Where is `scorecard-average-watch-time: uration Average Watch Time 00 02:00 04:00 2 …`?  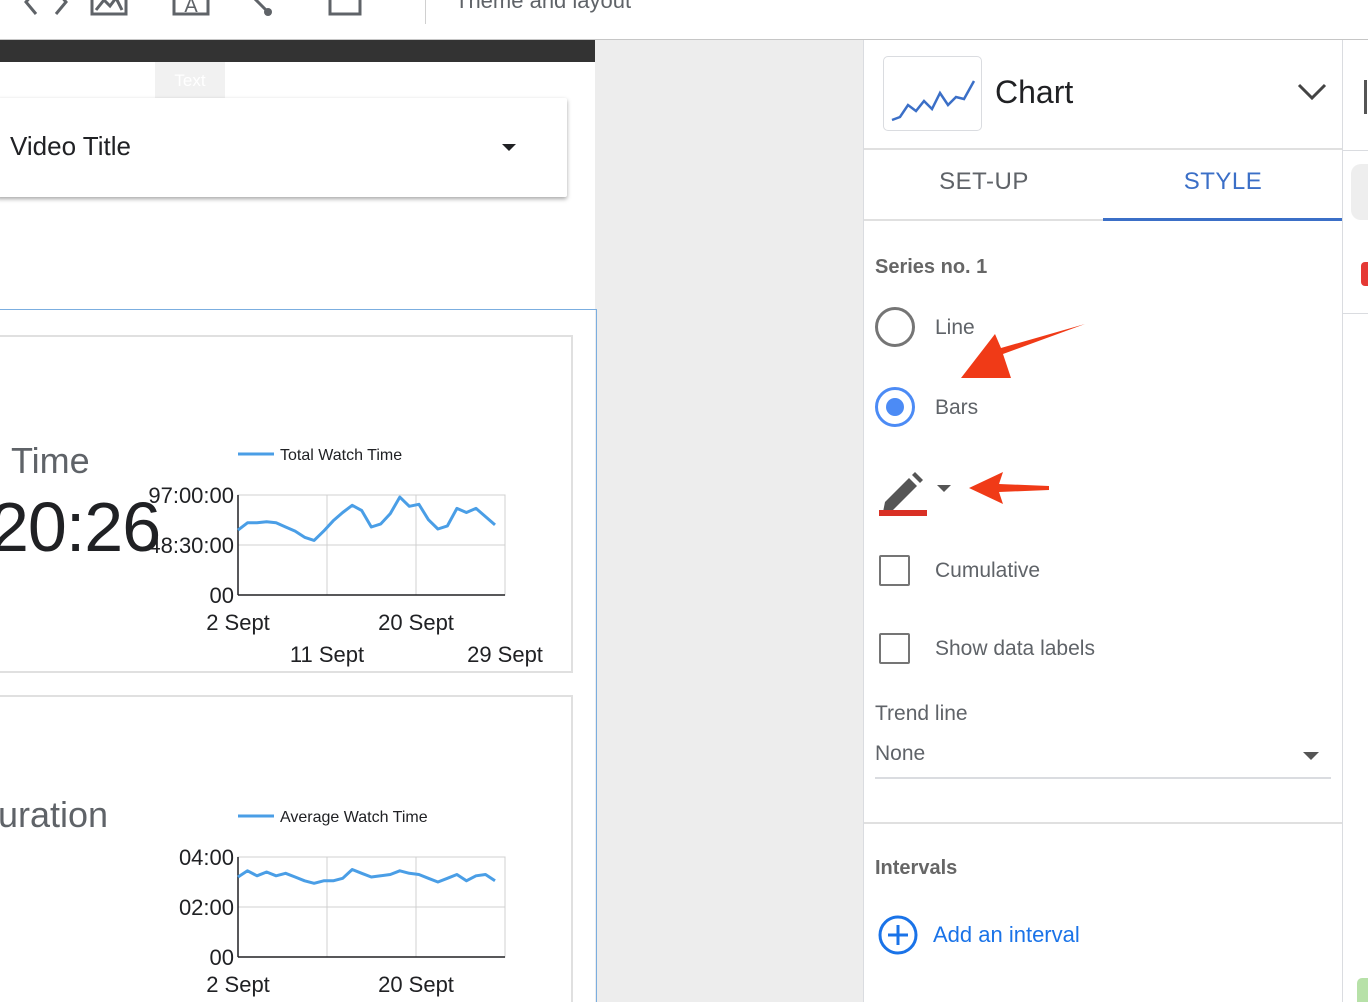 scorecard-average-watch-time: uration Average Watch Time 00 02:00 04:00 2 … is located at coordinates (286, 848).